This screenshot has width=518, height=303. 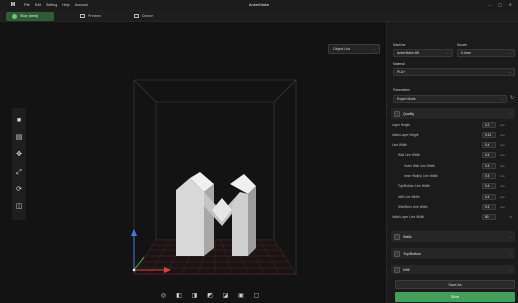 I want to click on setting-label: Wall Line Width, so click(x=409, y=155).